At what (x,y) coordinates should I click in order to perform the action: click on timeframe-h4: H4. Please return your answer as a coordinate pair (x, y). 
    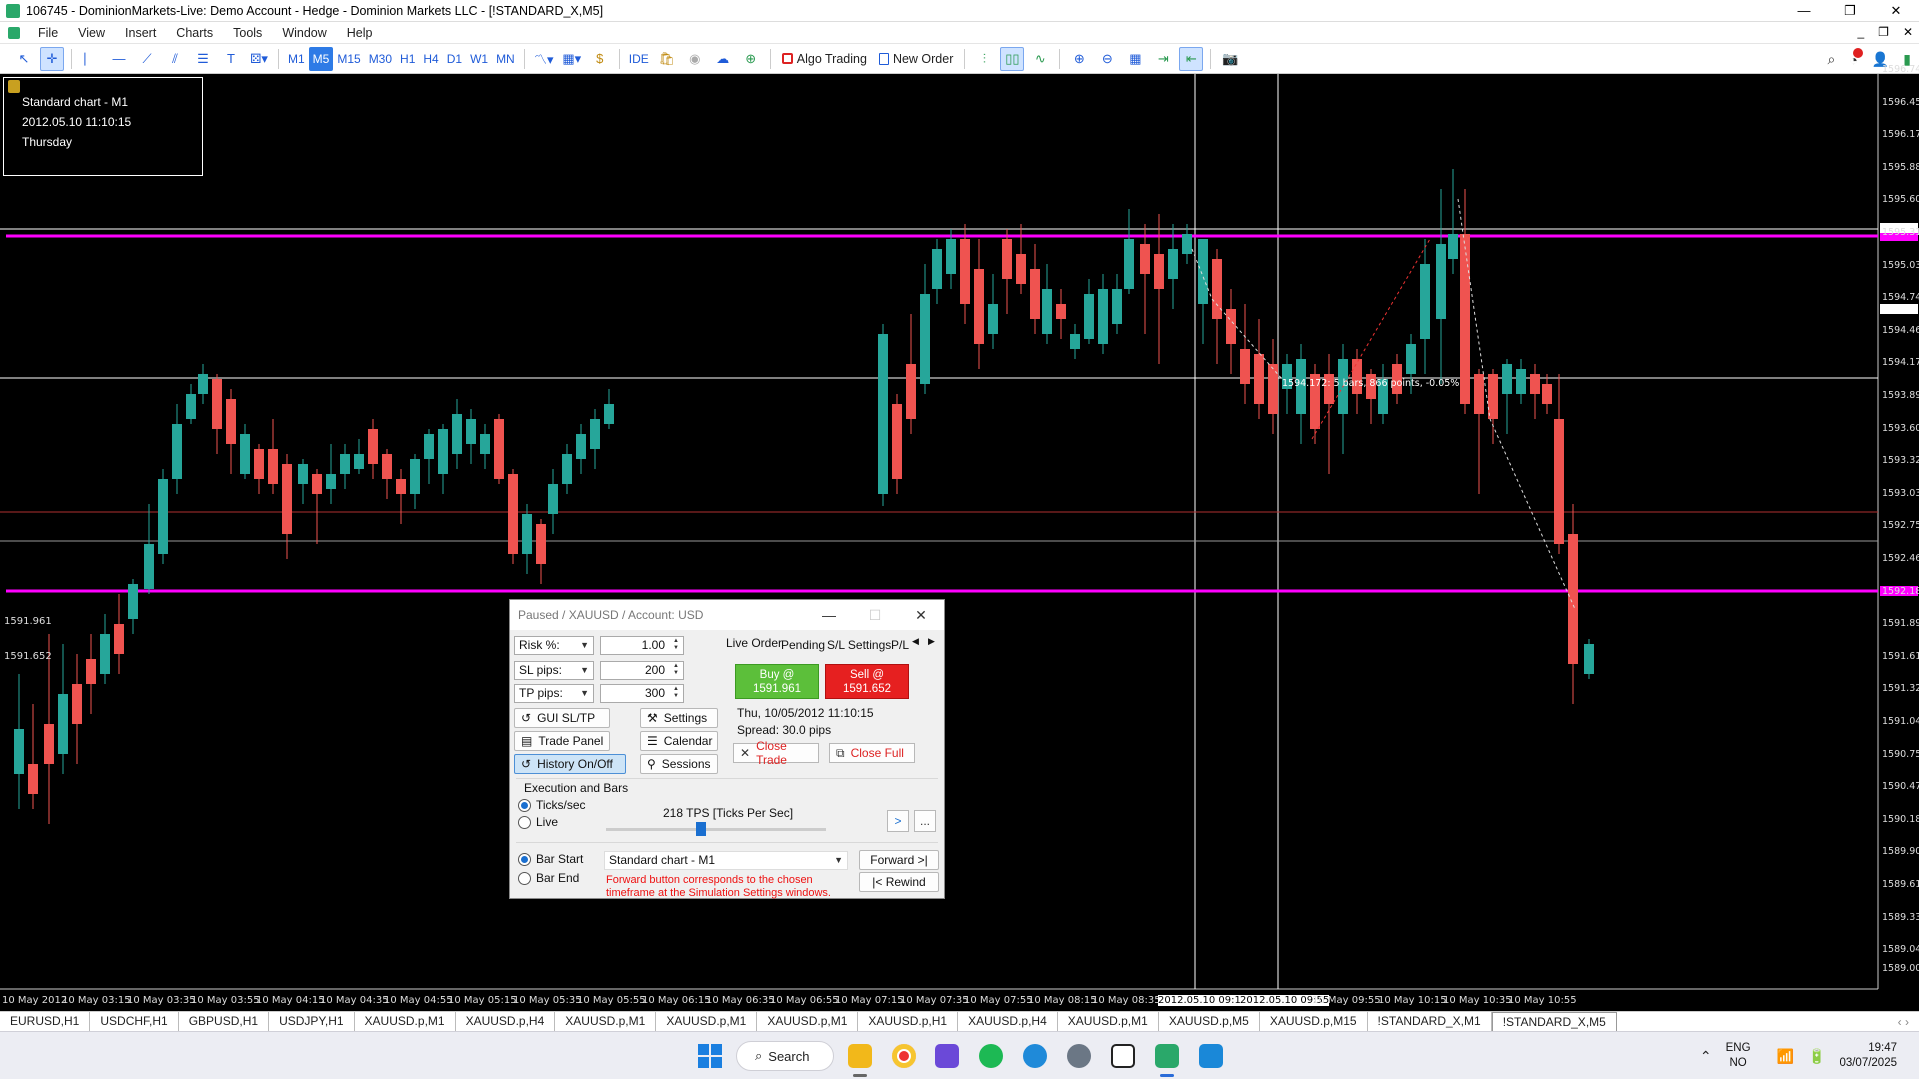
    Looking at the image, I should click on (430, 59).